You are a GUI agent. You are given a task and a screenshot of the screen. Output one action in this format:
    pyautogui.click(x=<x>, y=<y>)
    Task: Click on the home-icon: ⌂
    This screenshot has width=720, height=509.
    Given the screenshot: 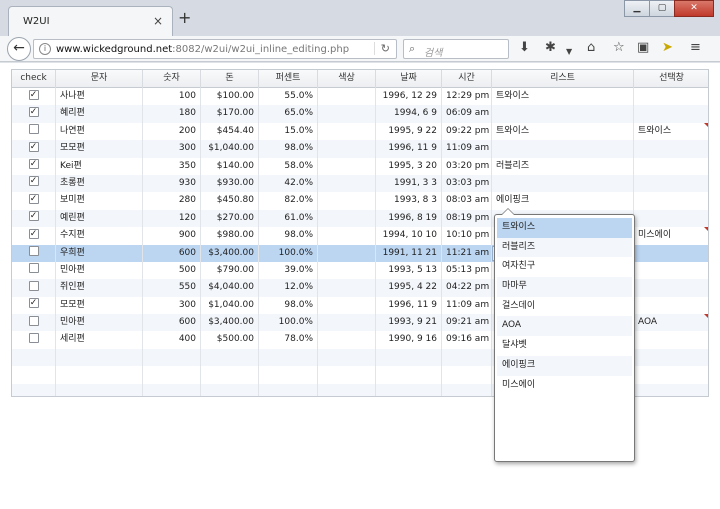 What is the action you would take?
    pyautogui.click(x=591, y=48)
    